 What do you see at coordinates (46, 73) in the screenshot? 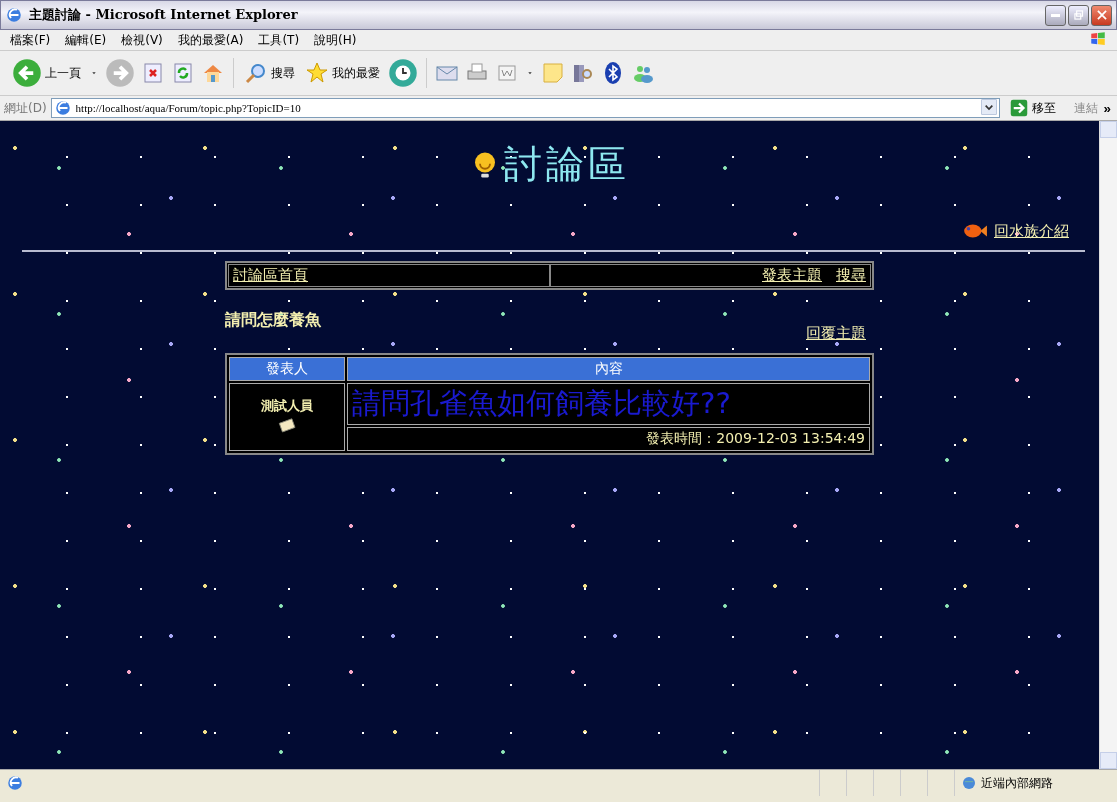
I see `back-button: 上一頁` at bounding box center [46, 73].